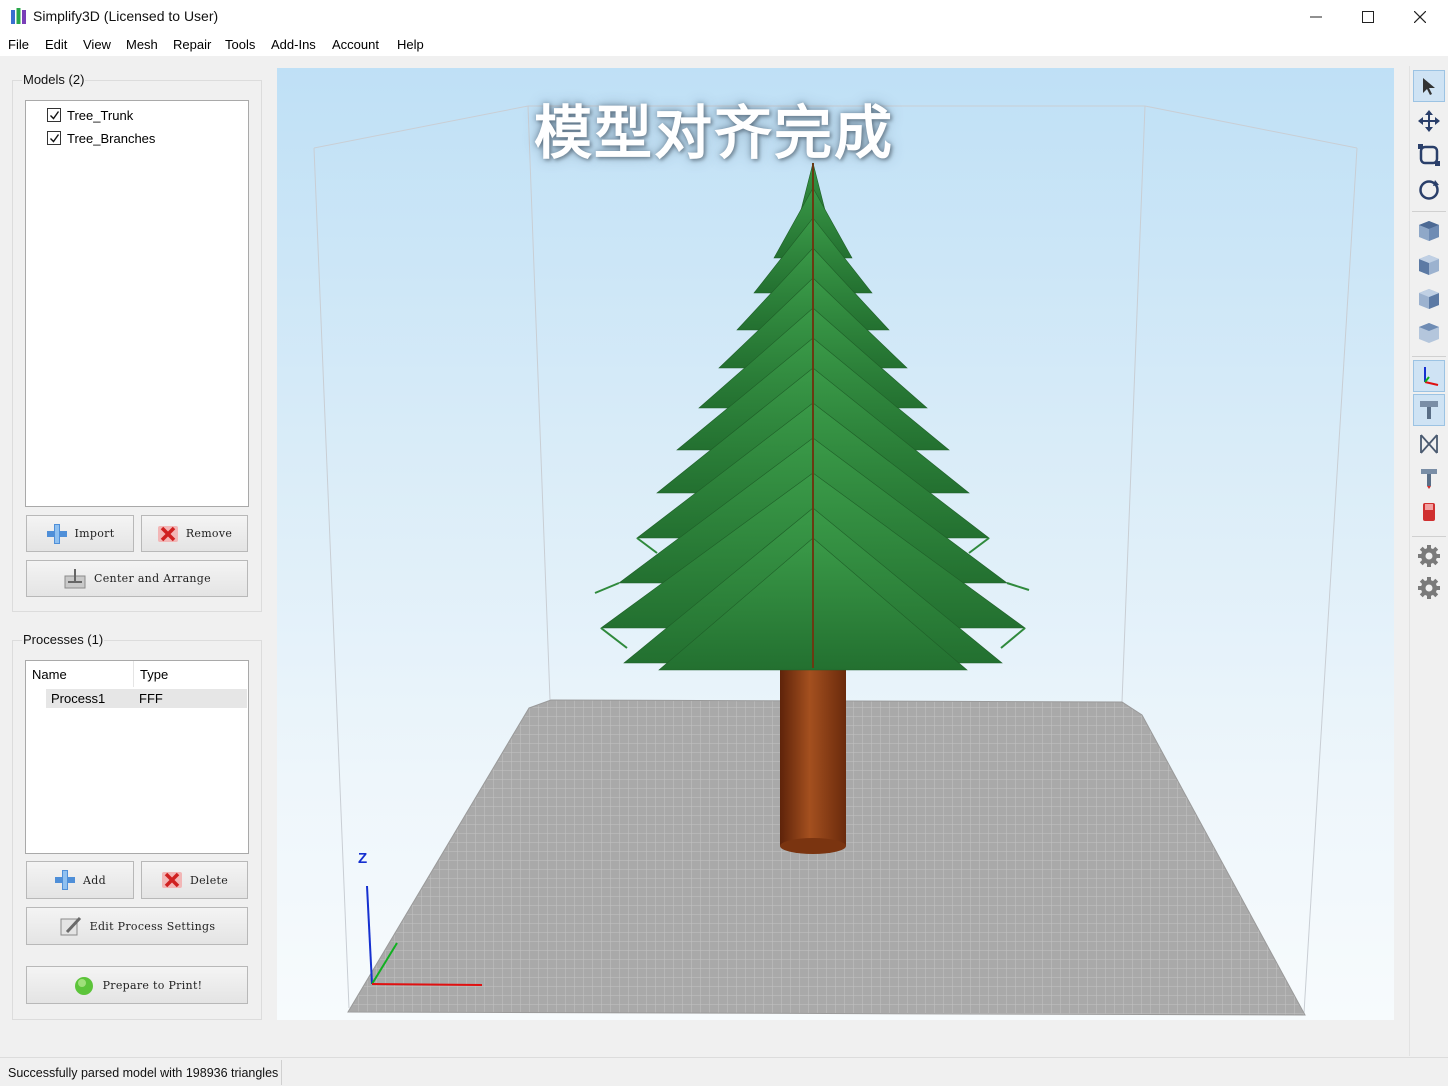 The width and height of the screenshot is (1448, 1086). What do you see at coordinates (192, 44) in the screenshot?
I see `menu-repair: Repair` at bounding box center [192, 44].